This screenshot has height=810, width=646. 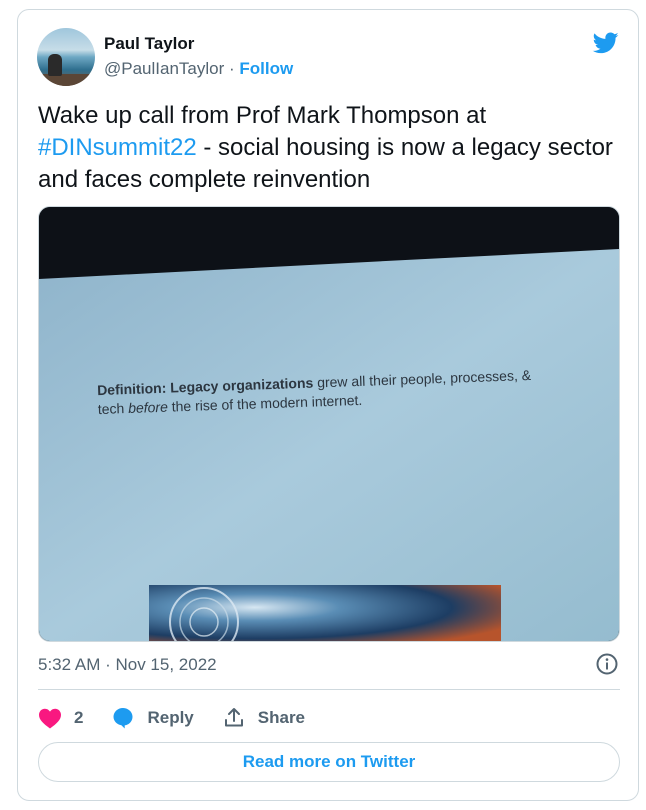 I want to click on hashtag-link: #DINsummit22, so click(x=117, y=147).